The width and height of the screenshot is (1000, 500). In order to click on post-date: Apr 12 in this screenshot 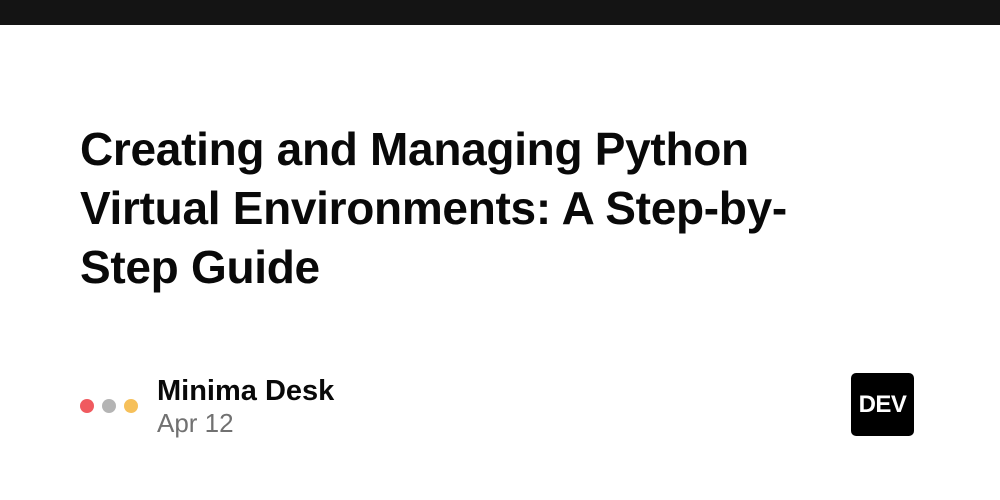, I will do `click(195, 423)`.